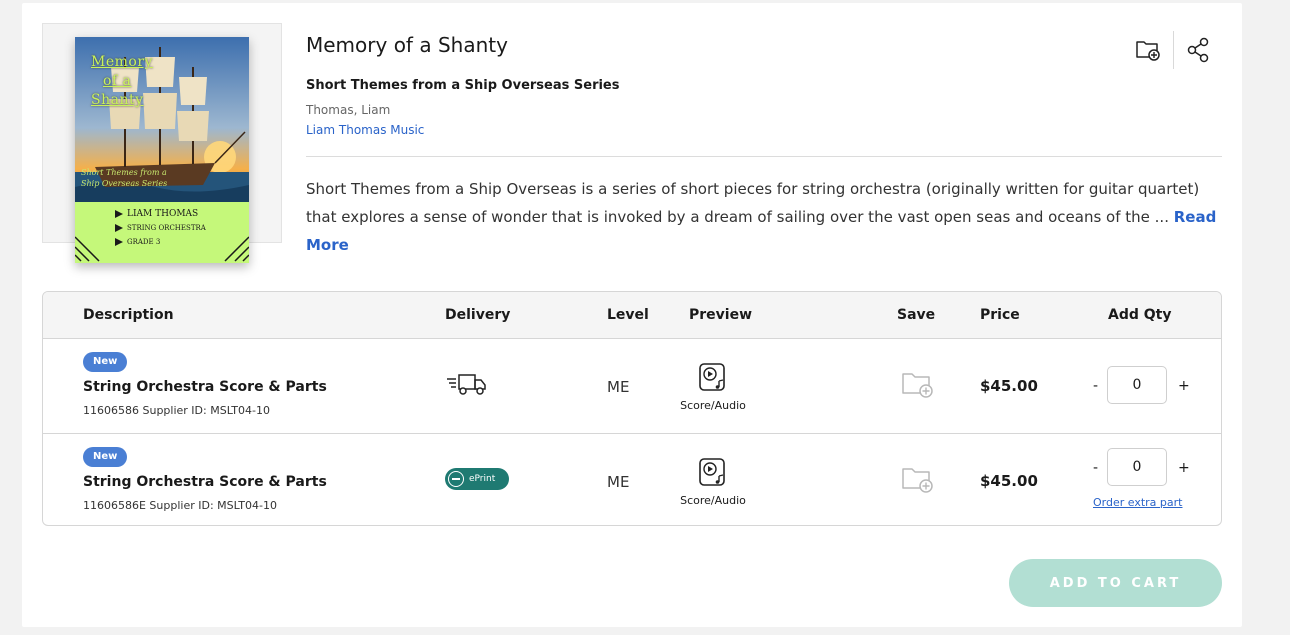 The image size is (1290, 635). Describe the element at coordinates (477, 479) in the screenshot. I see `eprint-badge: ePrint` at that location.